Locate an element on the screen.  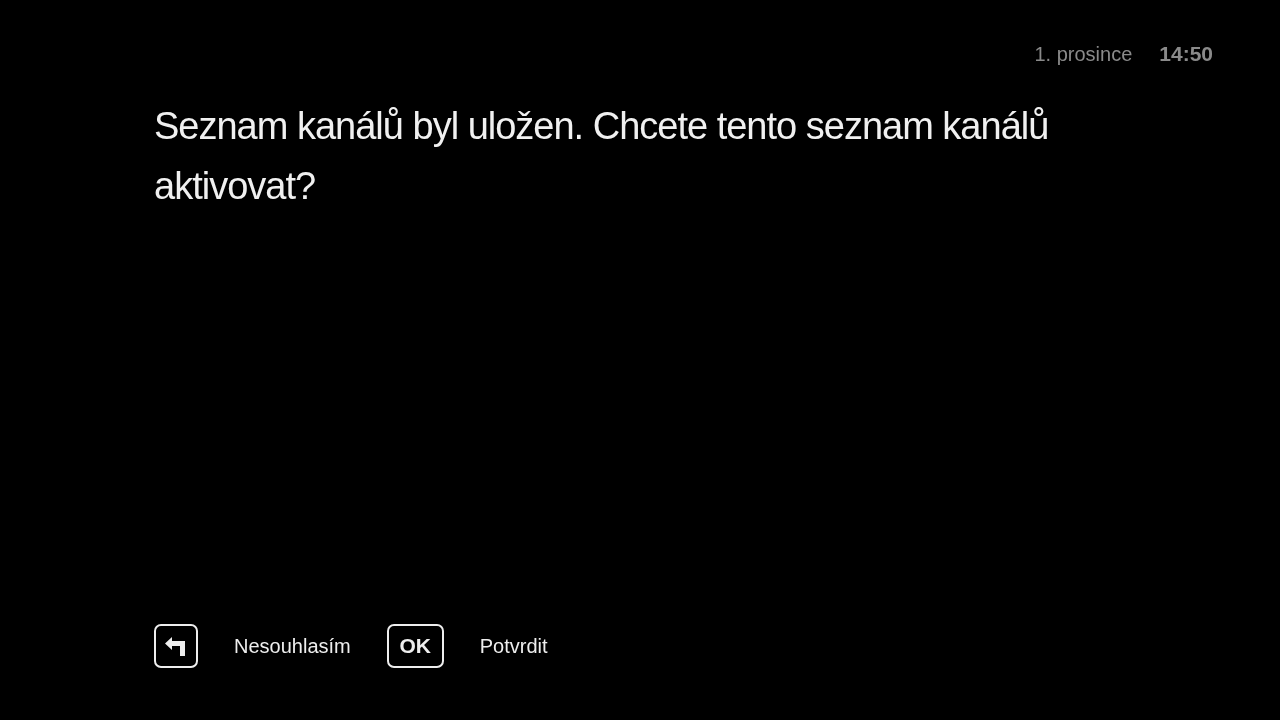
date-label: 1. prosince is located at coordinates (1083, 54).